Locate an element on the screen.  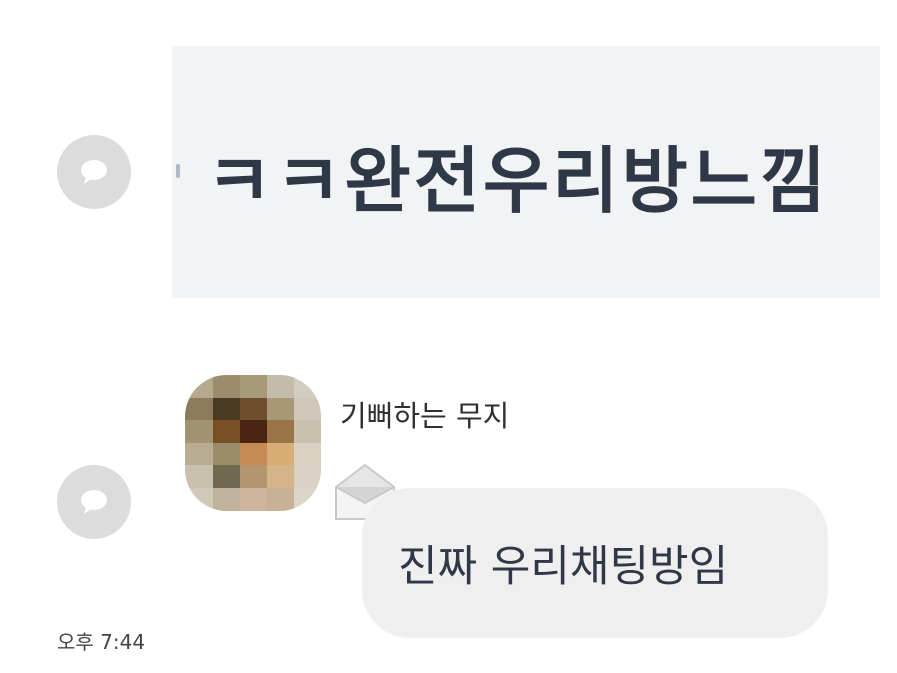
sender-name: 기뻐하는 무지 is located at coordinates (424, 414).